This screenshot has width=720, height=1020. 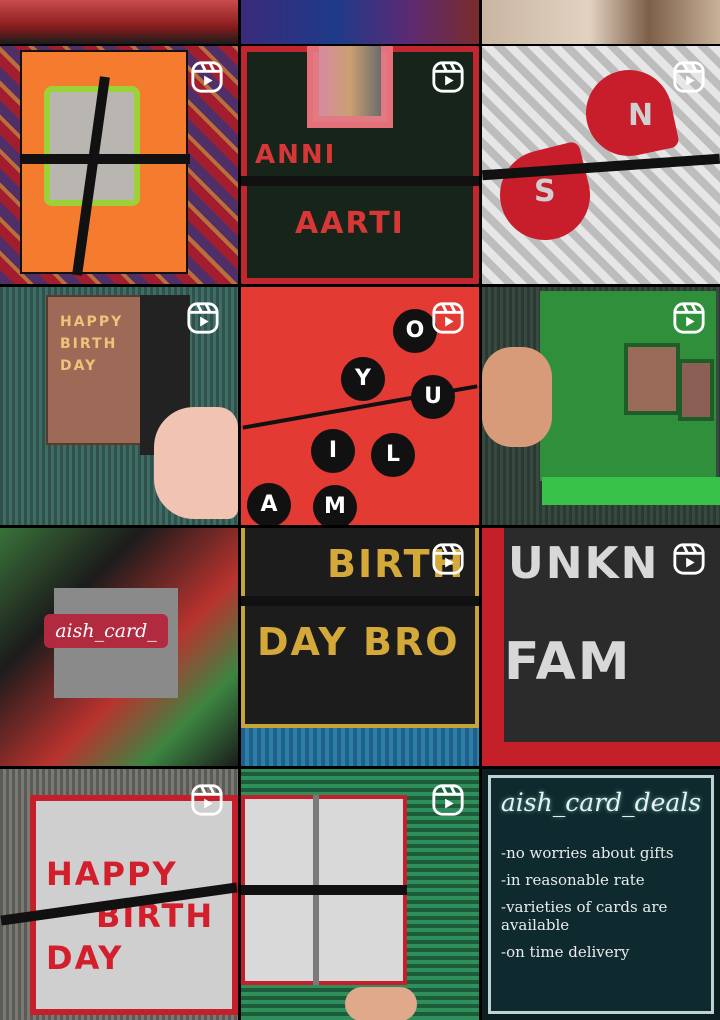 What do you see at coordinates (565, 952) in the screenshot?
I see `deals-point: -on time delivery` at bounding box center [565, 952].